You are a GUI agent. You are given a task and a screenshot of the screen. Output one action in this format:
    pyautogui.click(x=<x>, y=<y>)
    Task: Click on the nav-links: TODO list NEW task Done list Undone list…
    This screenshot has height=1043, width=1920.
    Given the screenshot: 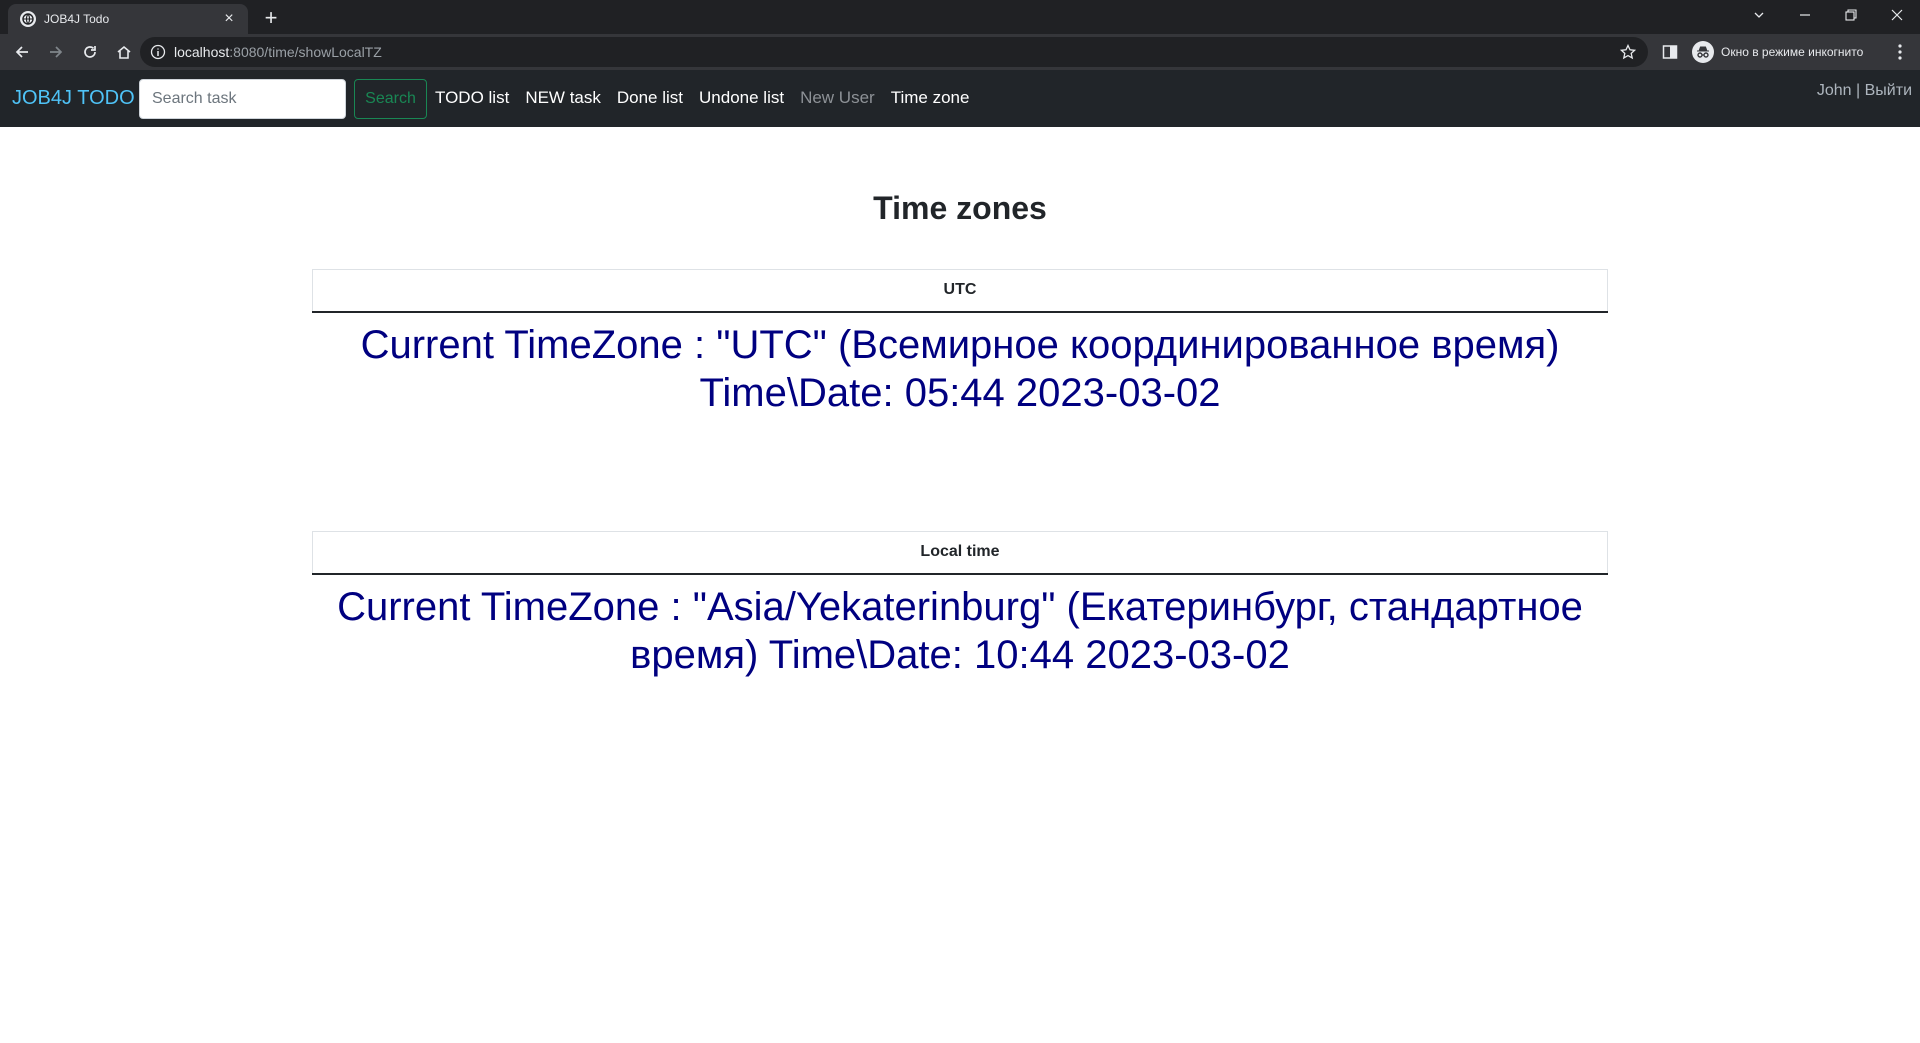 What is the action you would take?
    pyautogui.click(x=710, y=98)
    